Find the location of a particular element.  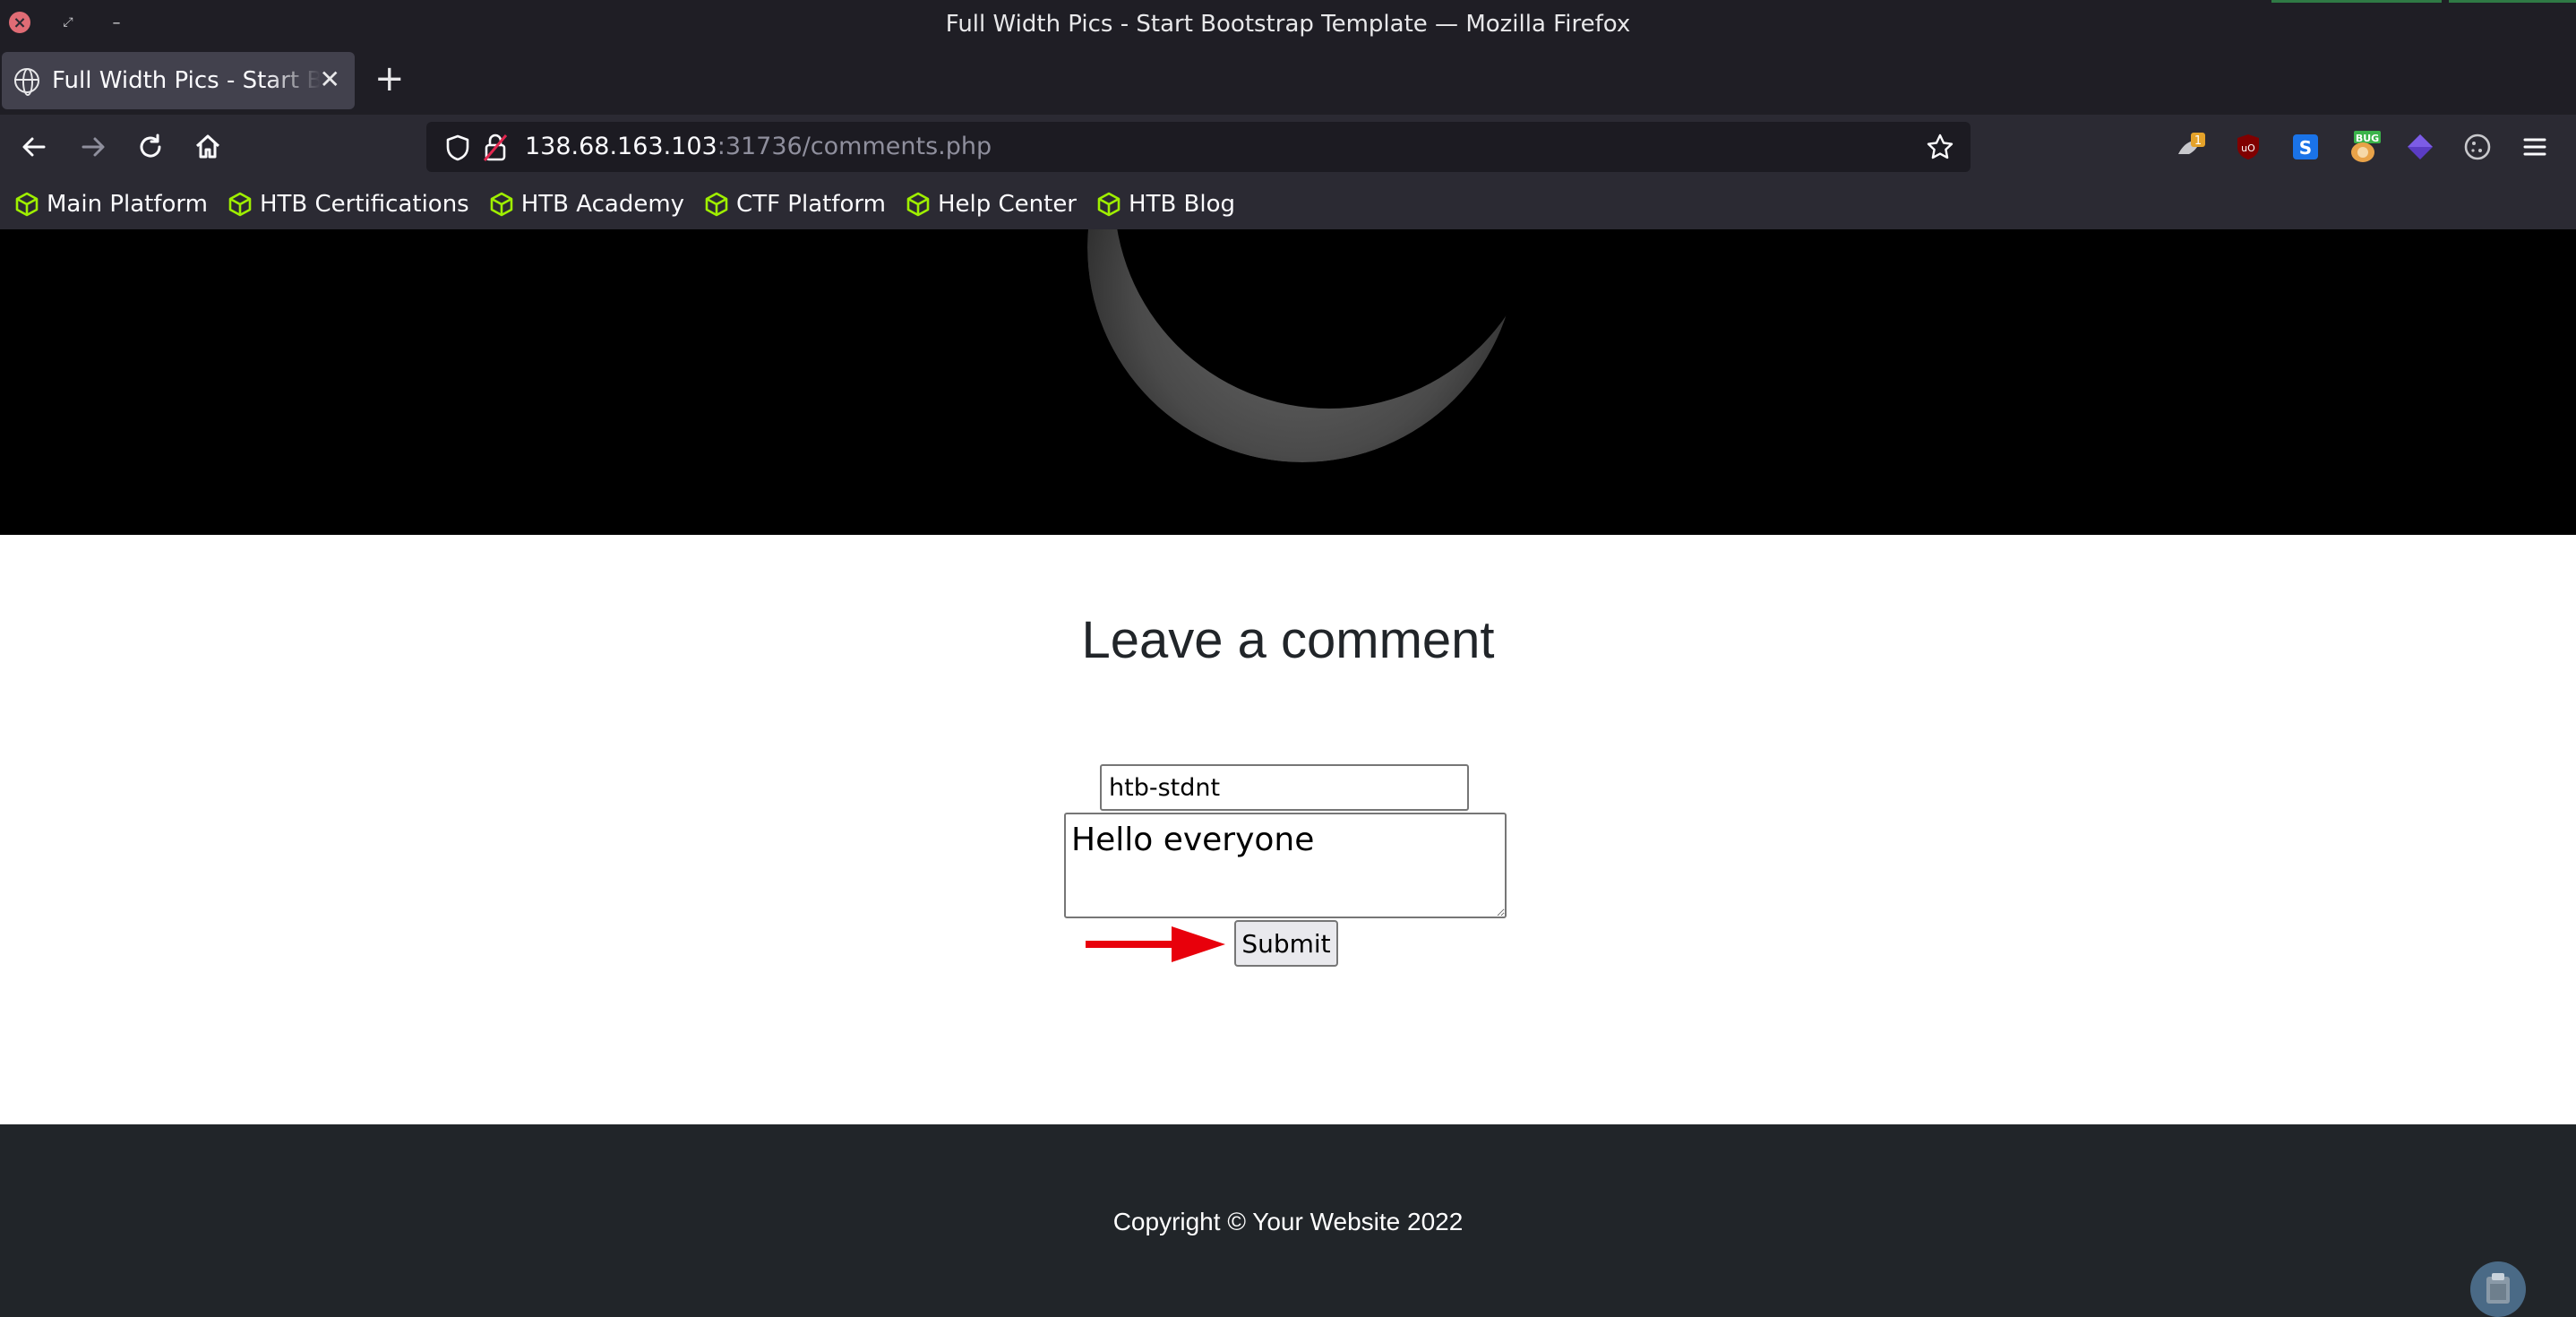

new-tab-button: + is located at coordinates (389, 79).